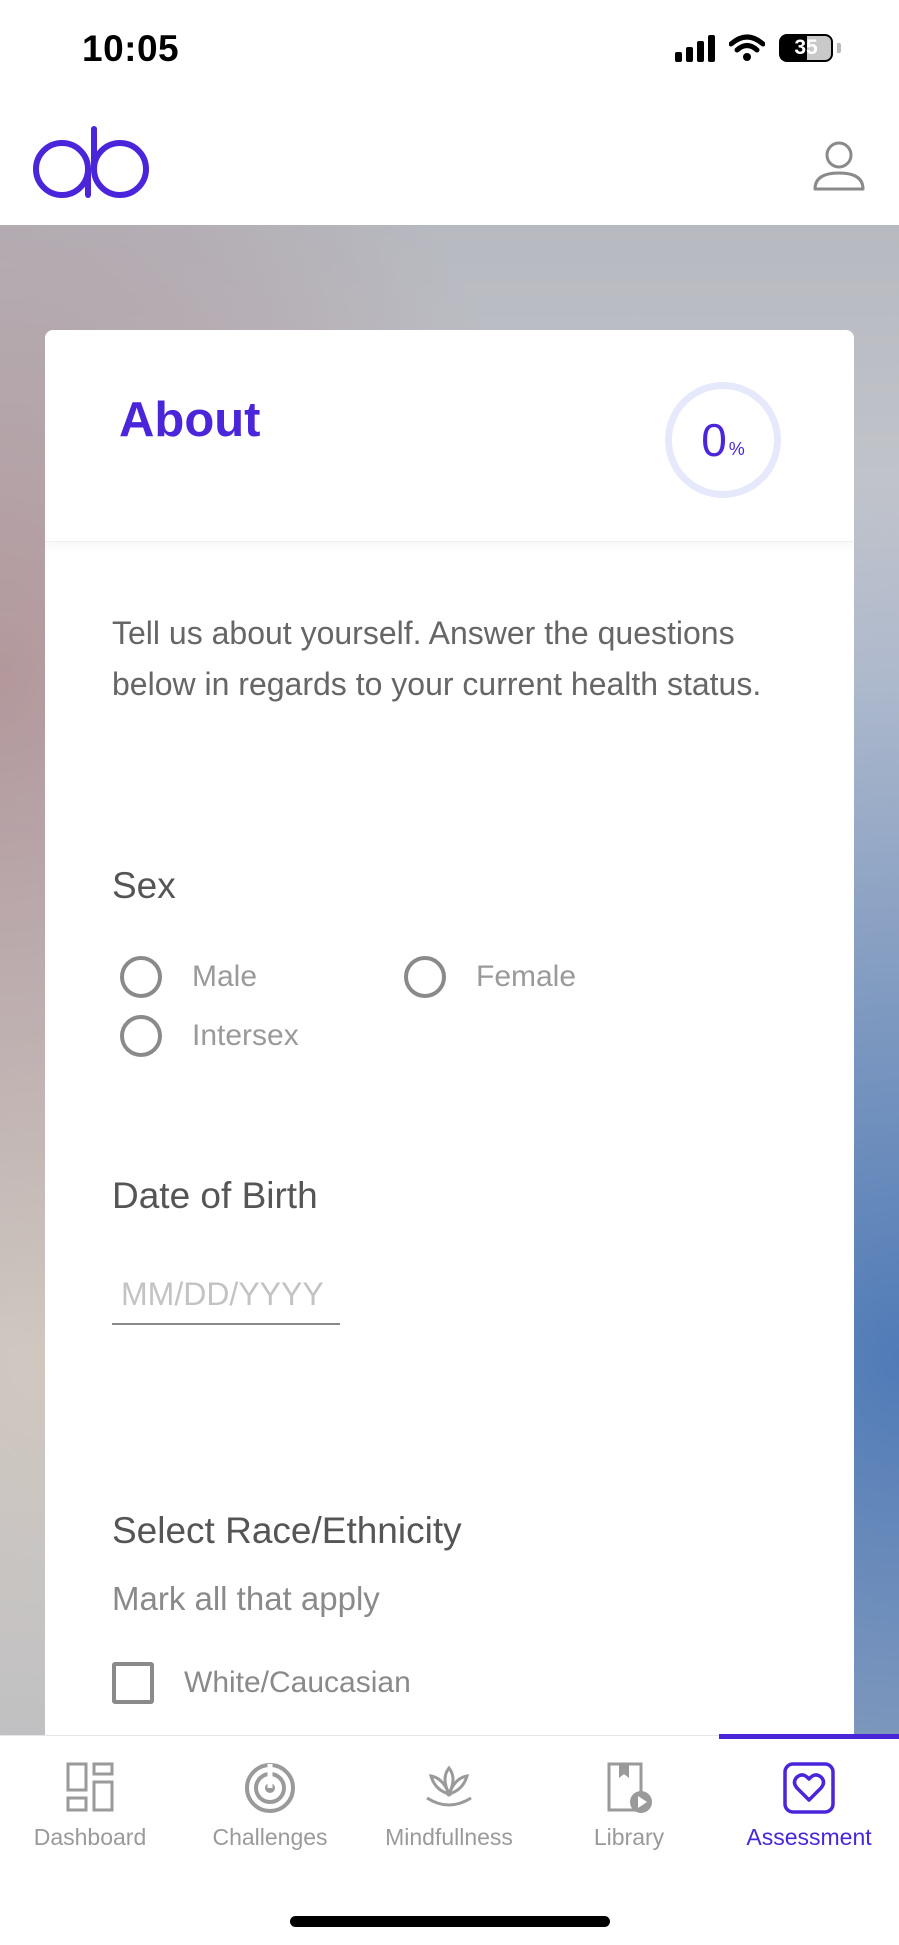 The height and width of the screenshot is (1945, 899). What do you see at coordinates (695, 48) in the screenshot?
I see `signal-icon` at bounding box center [695, 48].